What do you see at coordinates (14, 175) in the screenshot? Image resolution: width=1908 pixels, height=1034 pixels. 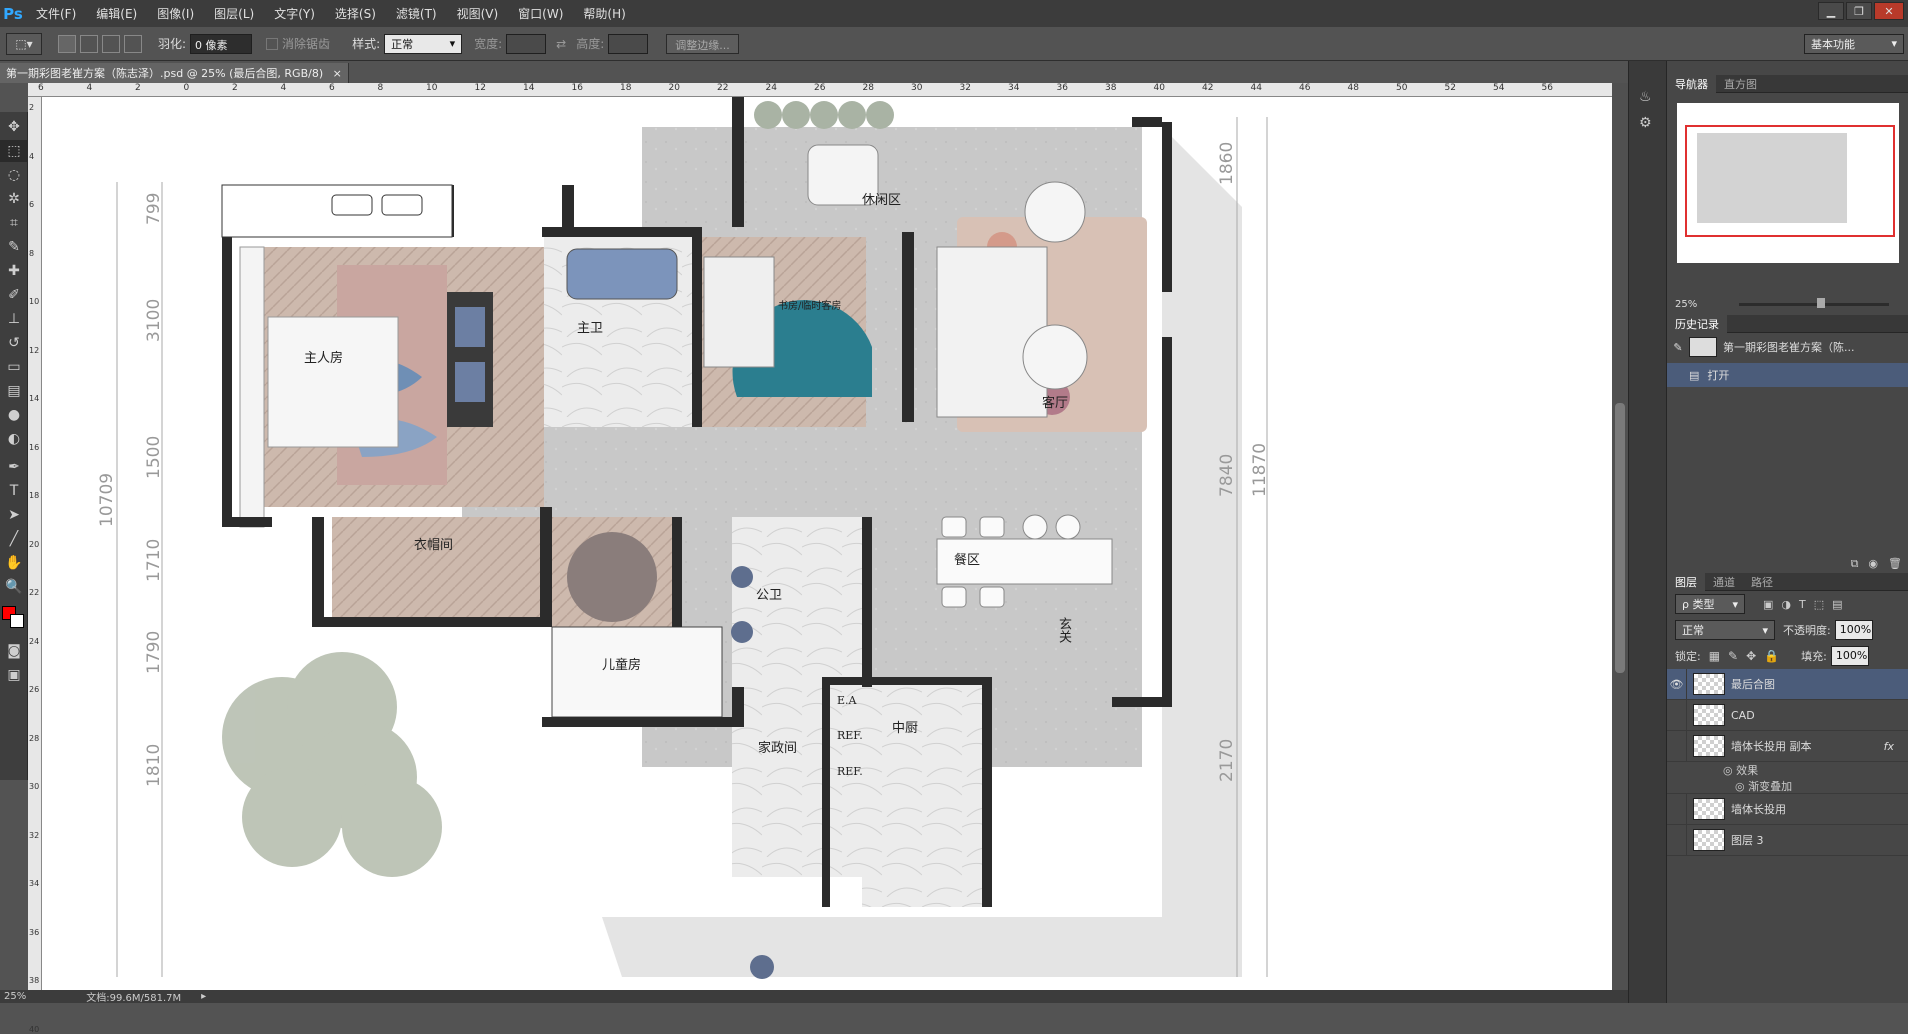 I see `lasso-tool-icon: ◌` at bounding box center [14, 175].